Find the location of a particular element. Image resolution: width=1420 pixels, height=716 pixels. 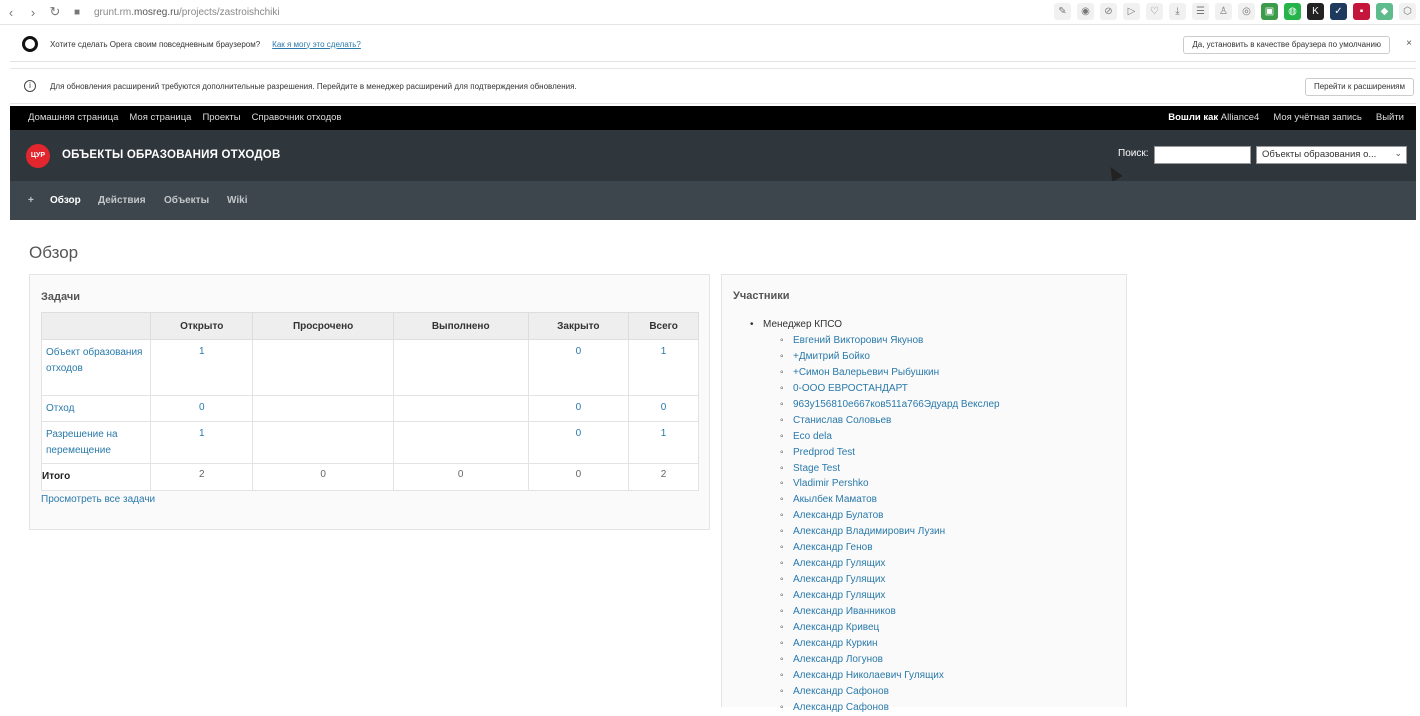

role-label: Менеджер КПСО is located at coordinates (875, 325).